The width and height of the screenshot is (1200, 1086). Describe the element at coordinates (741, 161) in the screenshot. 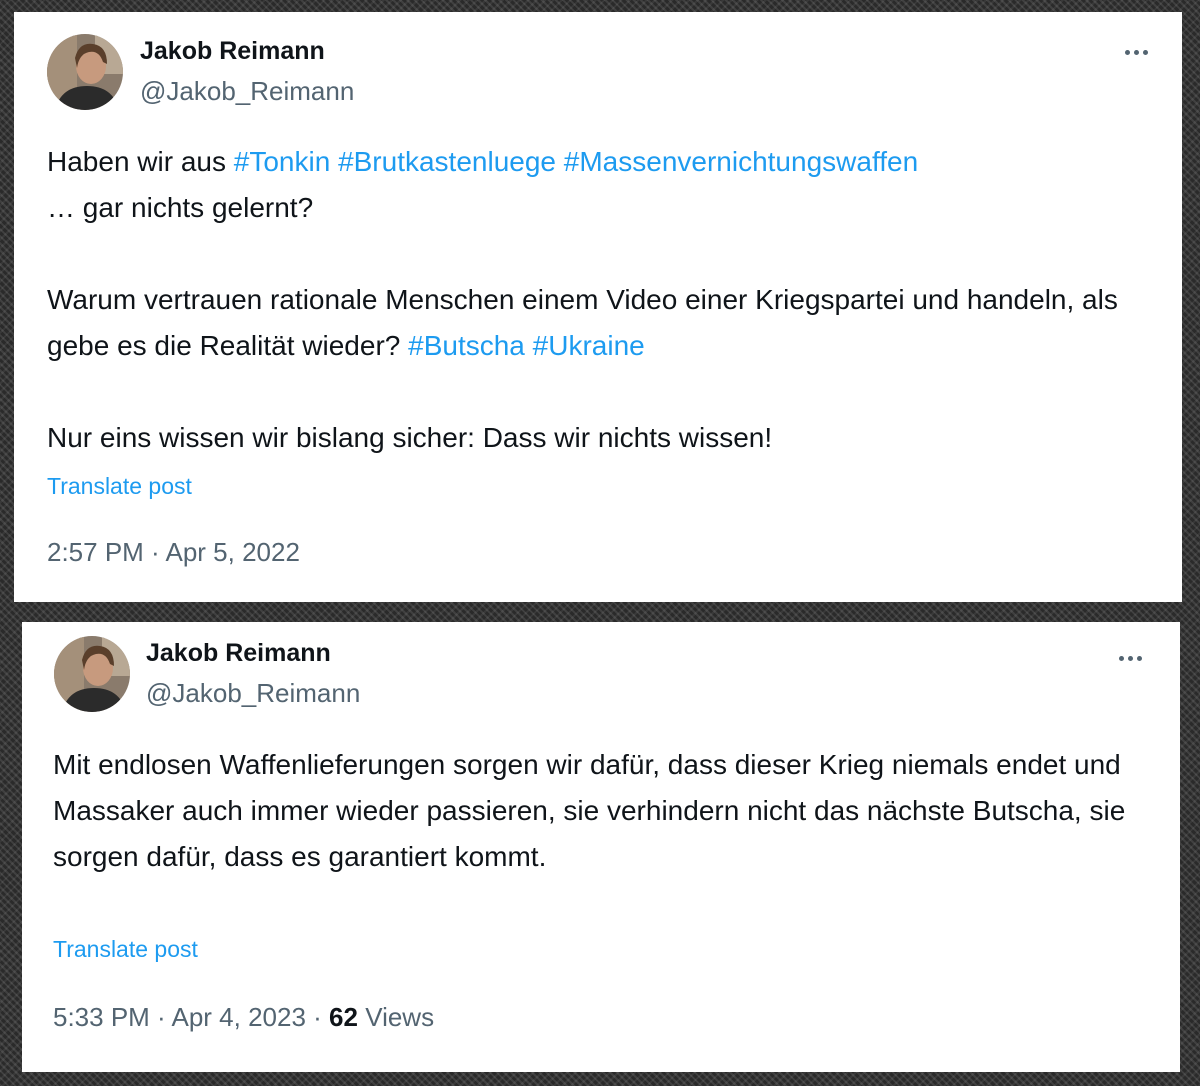

I see `hashtag-link: #Massenvernichtungswaffen` at that location.